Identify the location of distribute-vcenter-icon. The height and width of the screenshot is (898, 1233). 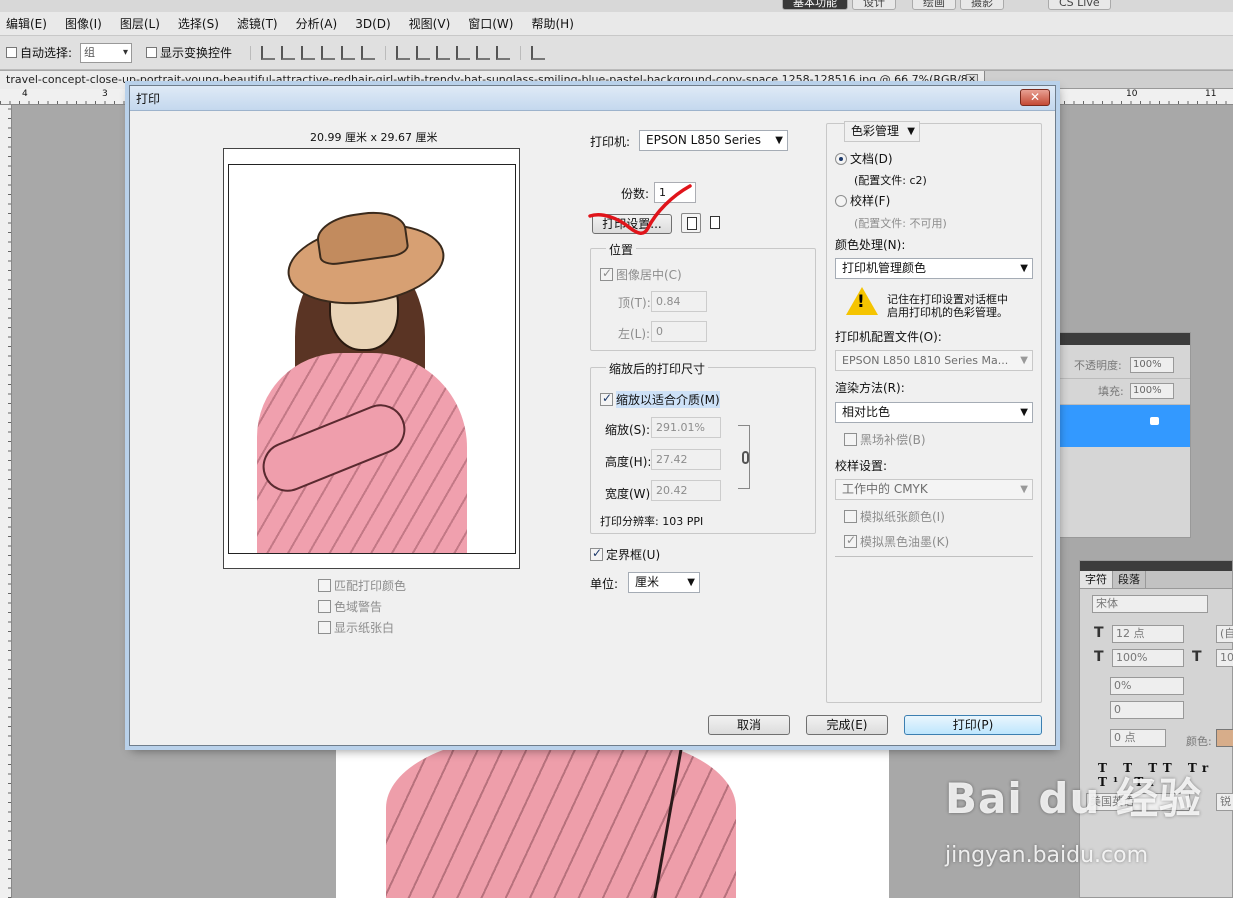
(423, 52).